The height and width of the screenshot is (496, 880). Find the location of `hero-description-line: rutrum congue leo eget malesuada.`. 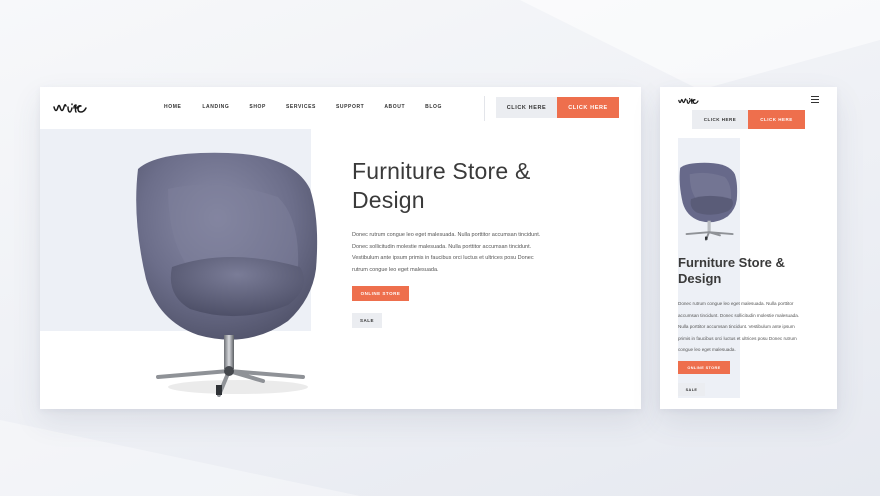

hero-description-line: rutrum congue leo eget malesuada. is located at coordinates (395, 269).